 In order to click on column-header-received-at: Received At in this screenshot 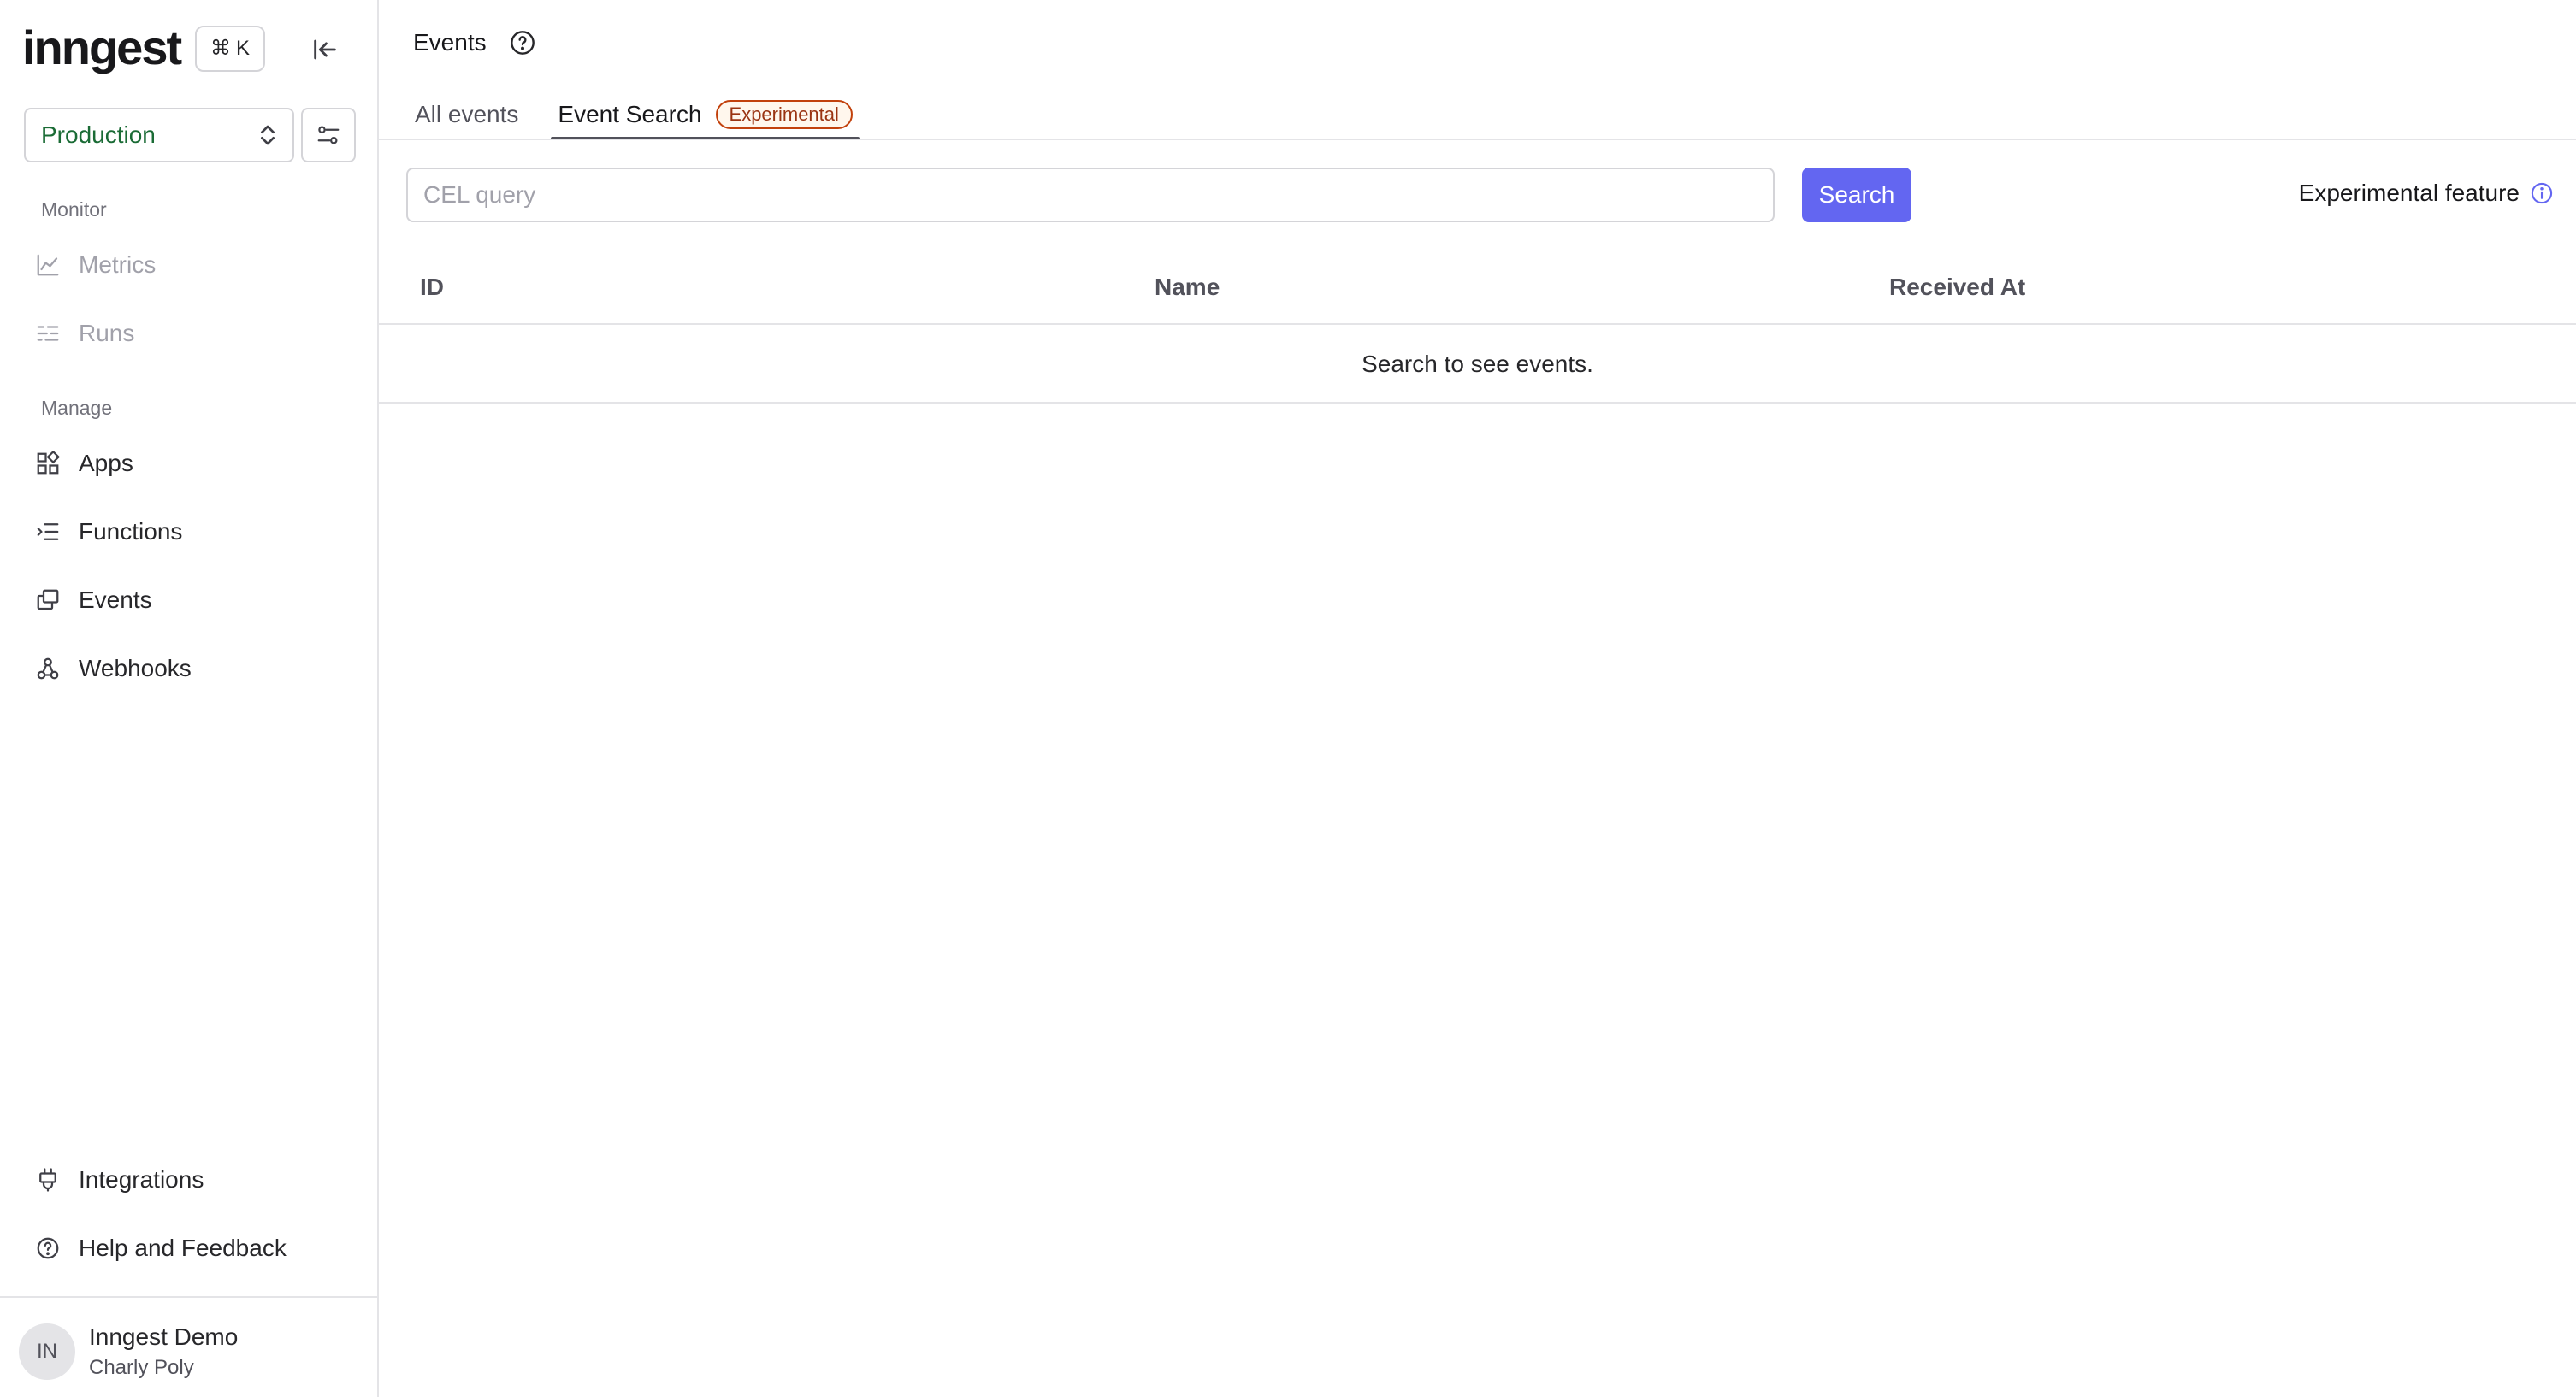, I will do `click(1957, 287)`.